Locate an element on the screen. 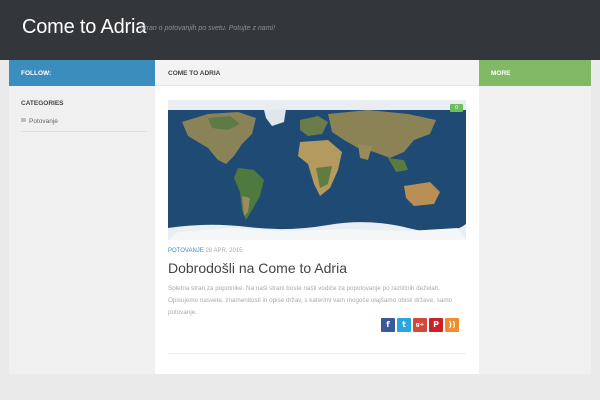 Image resolution: width=600 pixels, height=400 pixels. post-title: Dobrodošli na Come to Adria is located at coordinates (257, 268).